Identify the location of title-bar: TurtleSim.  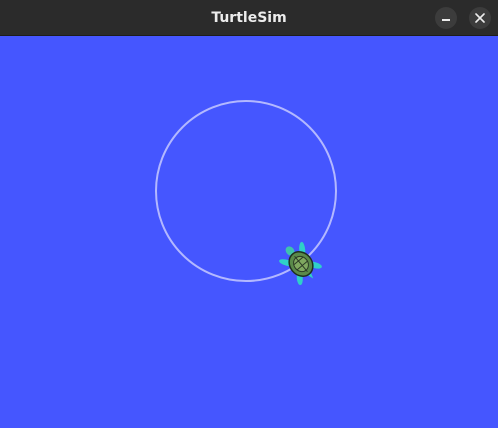
(249, 18).